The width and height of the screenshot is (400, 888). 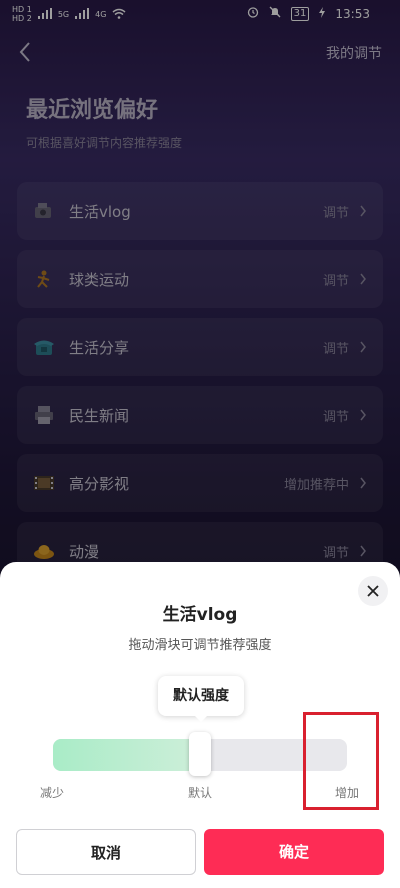 What do you see at coordinates (126, 755) in the screenshot?
I see `strength-slider-fill` at bounding box center [126, 755].